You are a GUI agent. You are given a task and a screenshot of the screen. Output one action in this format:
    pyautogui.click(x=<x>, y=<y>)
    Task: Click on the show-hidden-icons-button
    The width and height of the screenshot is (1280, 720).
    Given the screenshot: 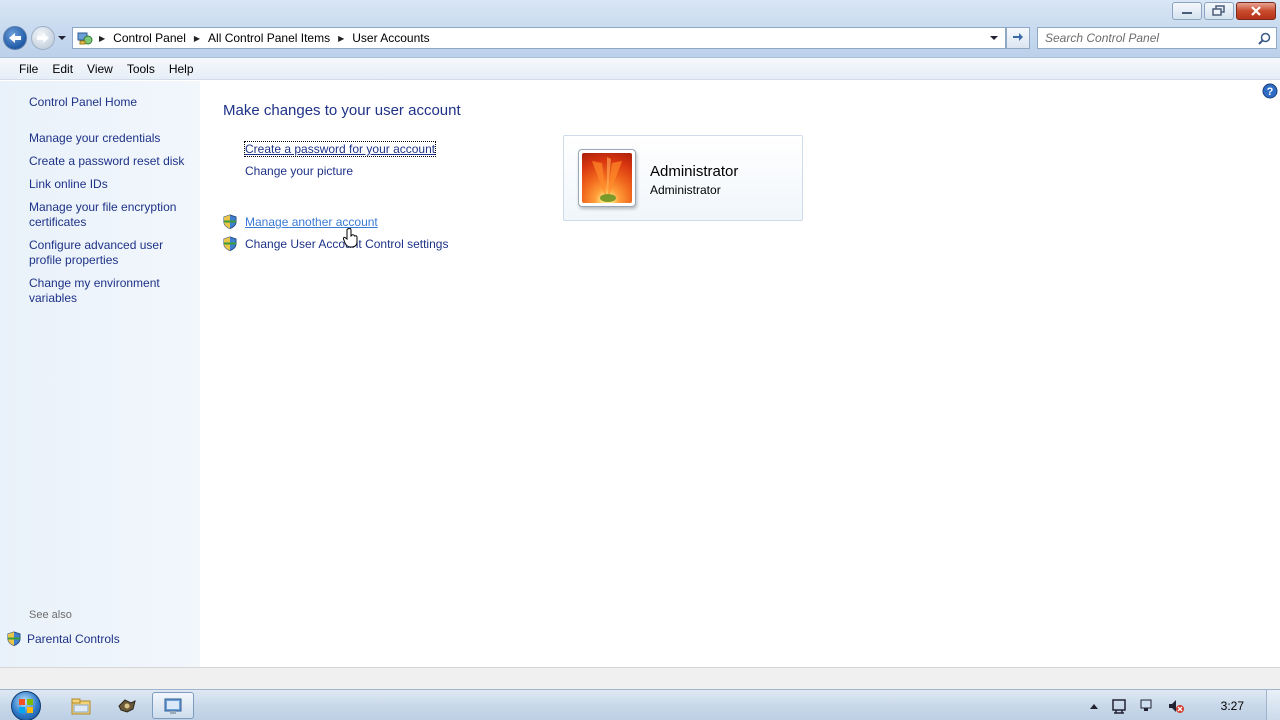 What is the action you would take?
    pyautogui.click(x=1094, y=706)
    